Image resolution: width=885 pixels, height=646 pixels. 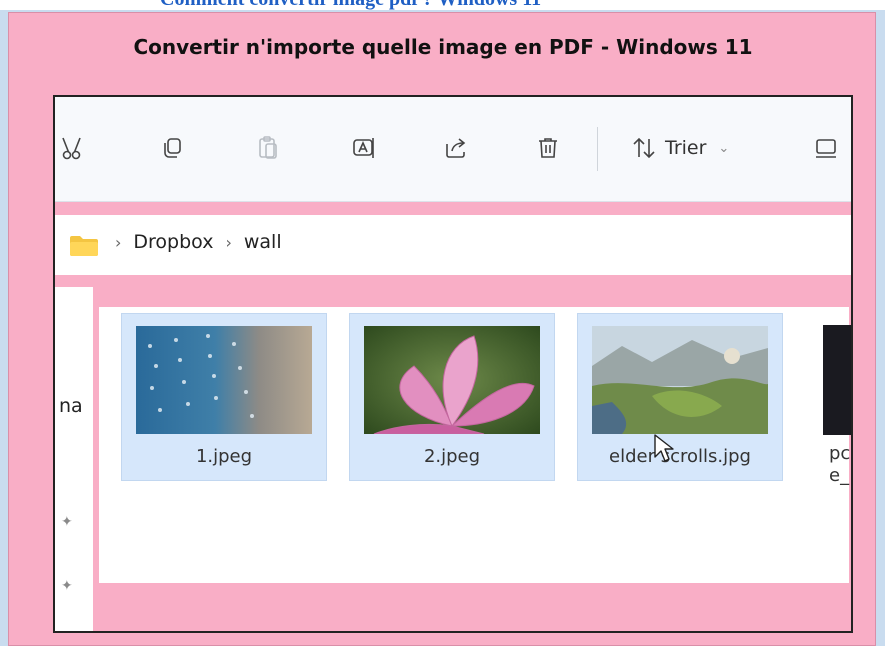 What do you see at coordinates (84, 246) in the screenshot?
I see `folder-icon` at bounding box center [84, 246].